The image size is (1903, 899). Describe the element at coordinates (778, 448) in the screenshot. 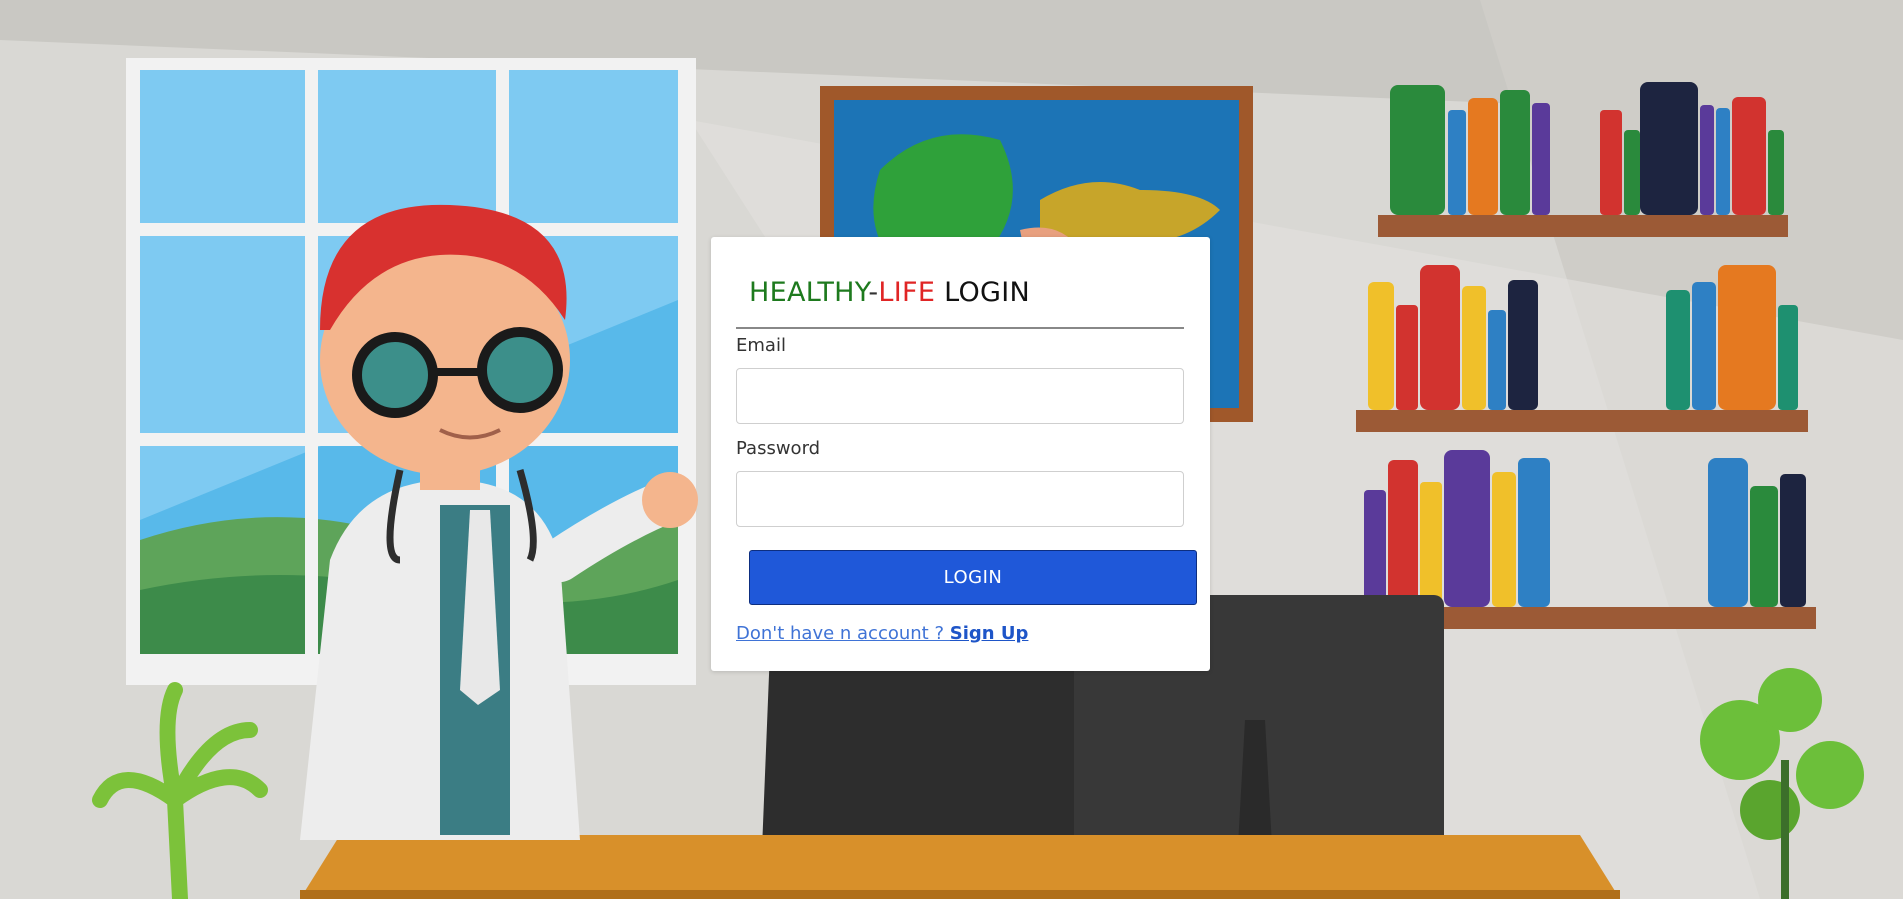

I see `password-label: Password` at that location.